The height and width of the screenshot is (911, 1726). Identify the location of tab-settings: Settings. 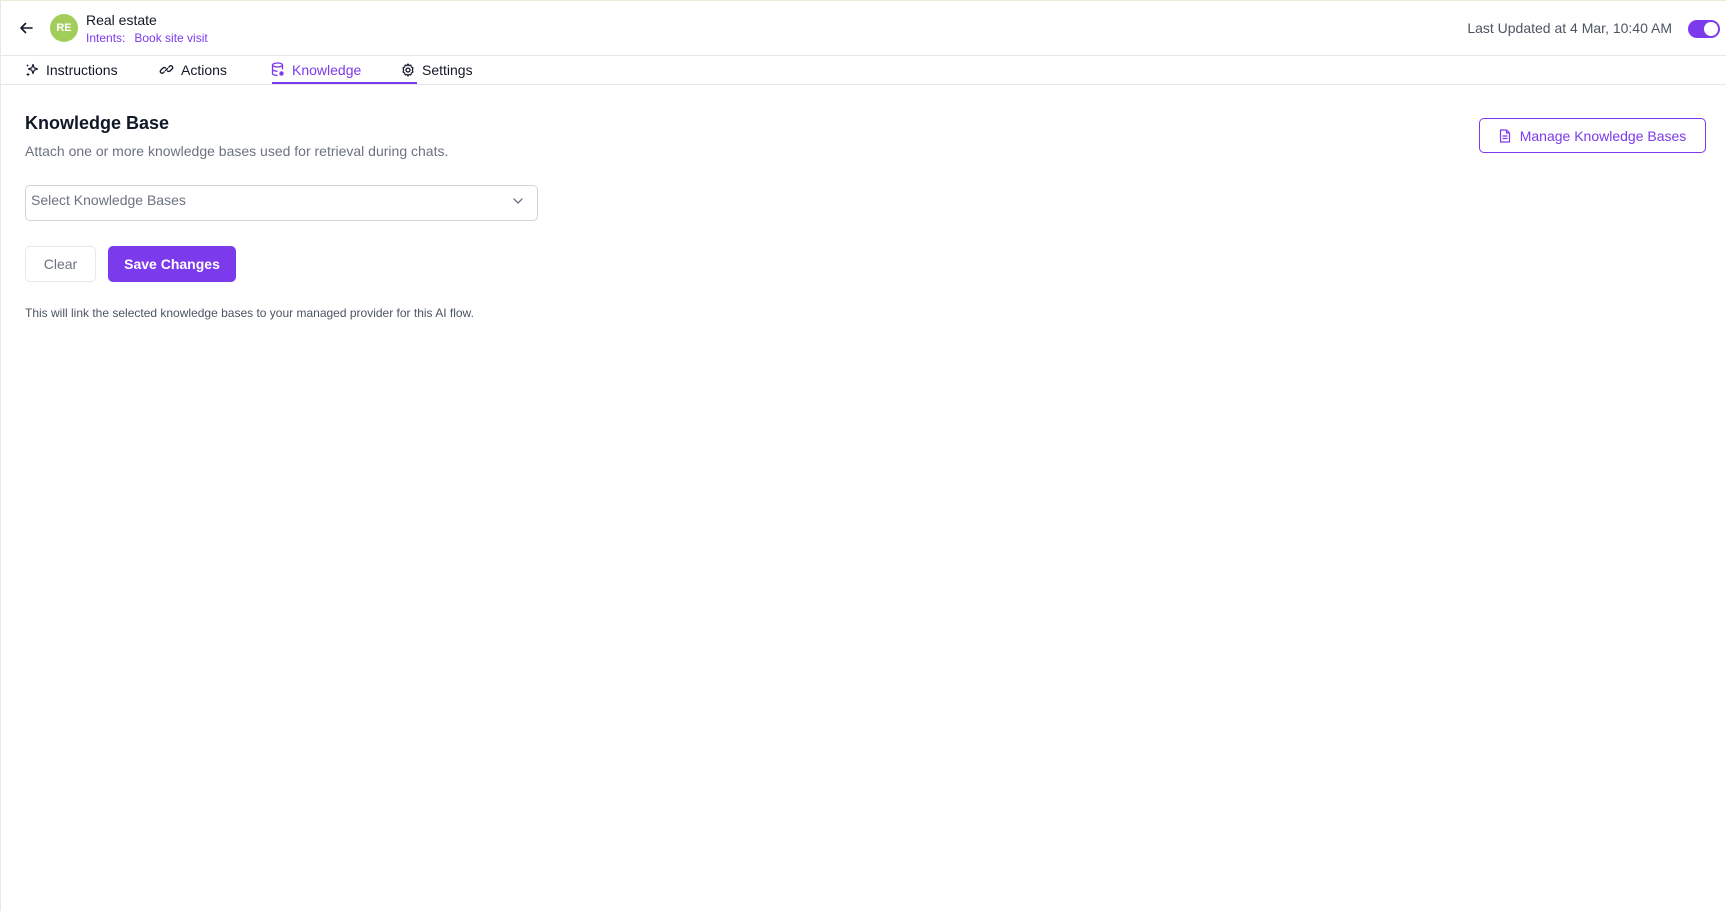
(437, 70).